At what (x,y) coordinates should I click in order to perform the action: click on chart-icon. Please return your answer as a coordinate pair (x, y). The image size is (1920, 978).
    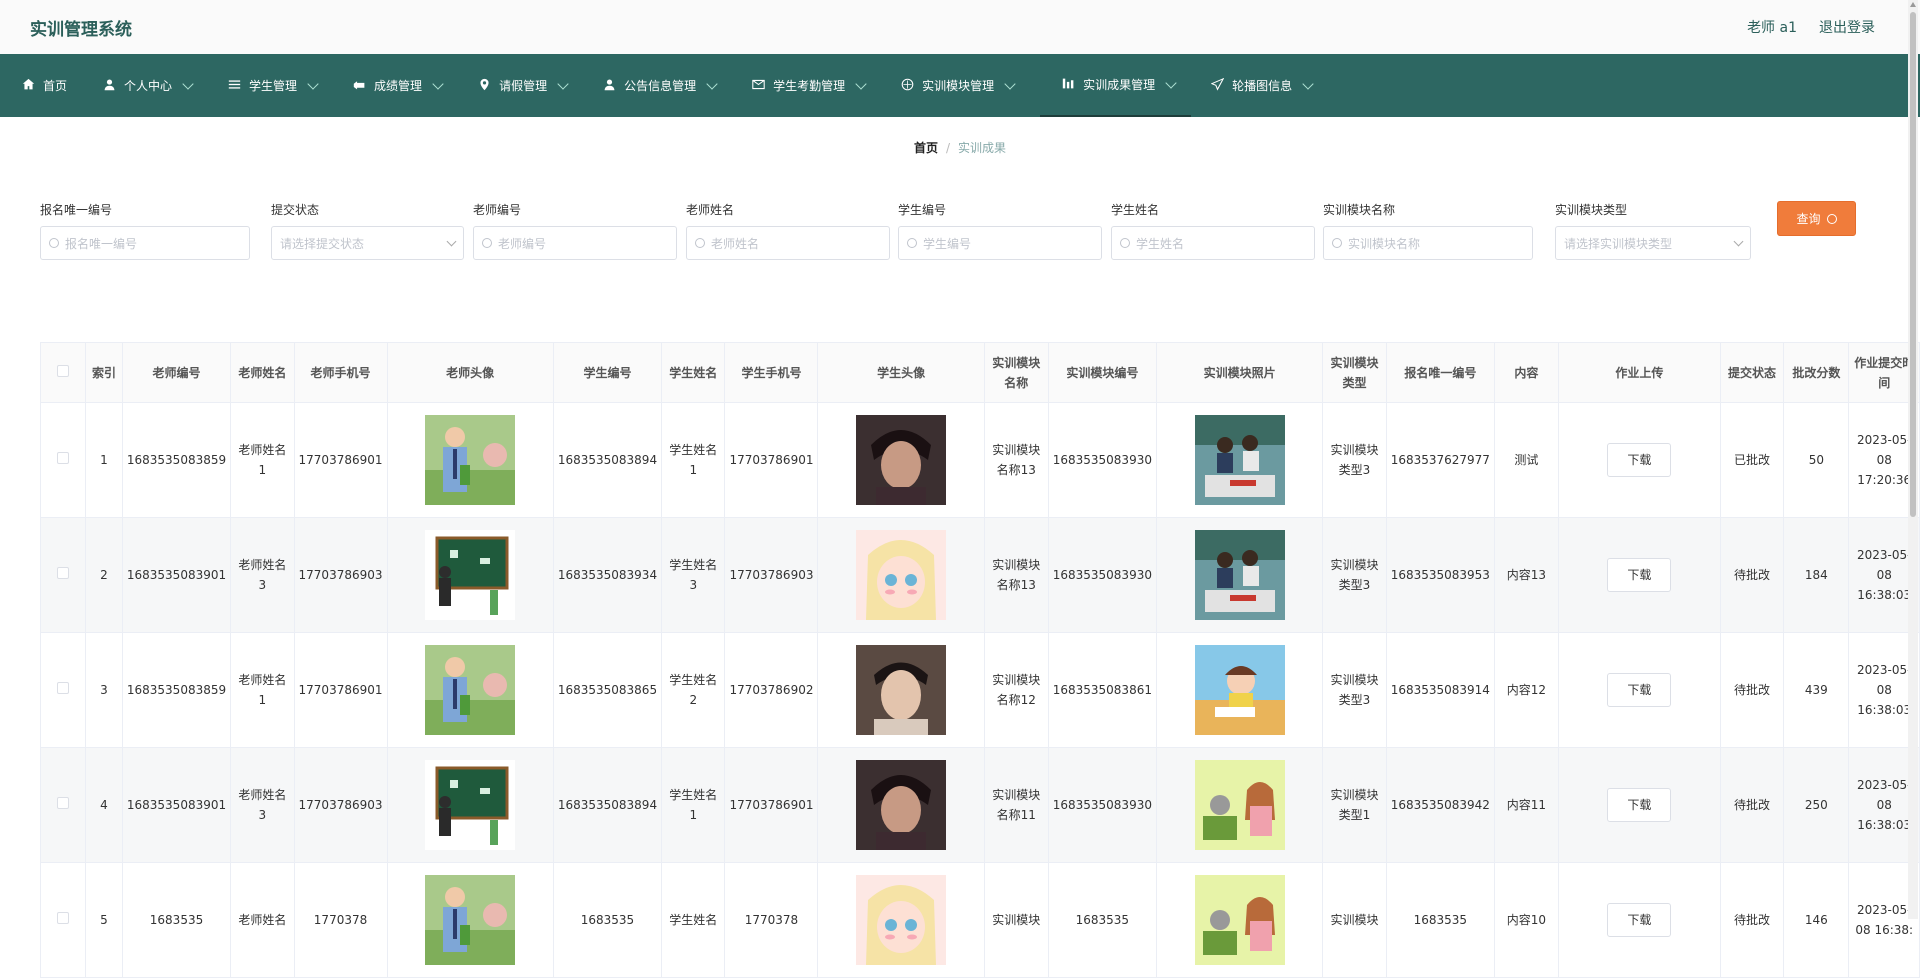
    Looking at the image, I should click on (1068, 85).